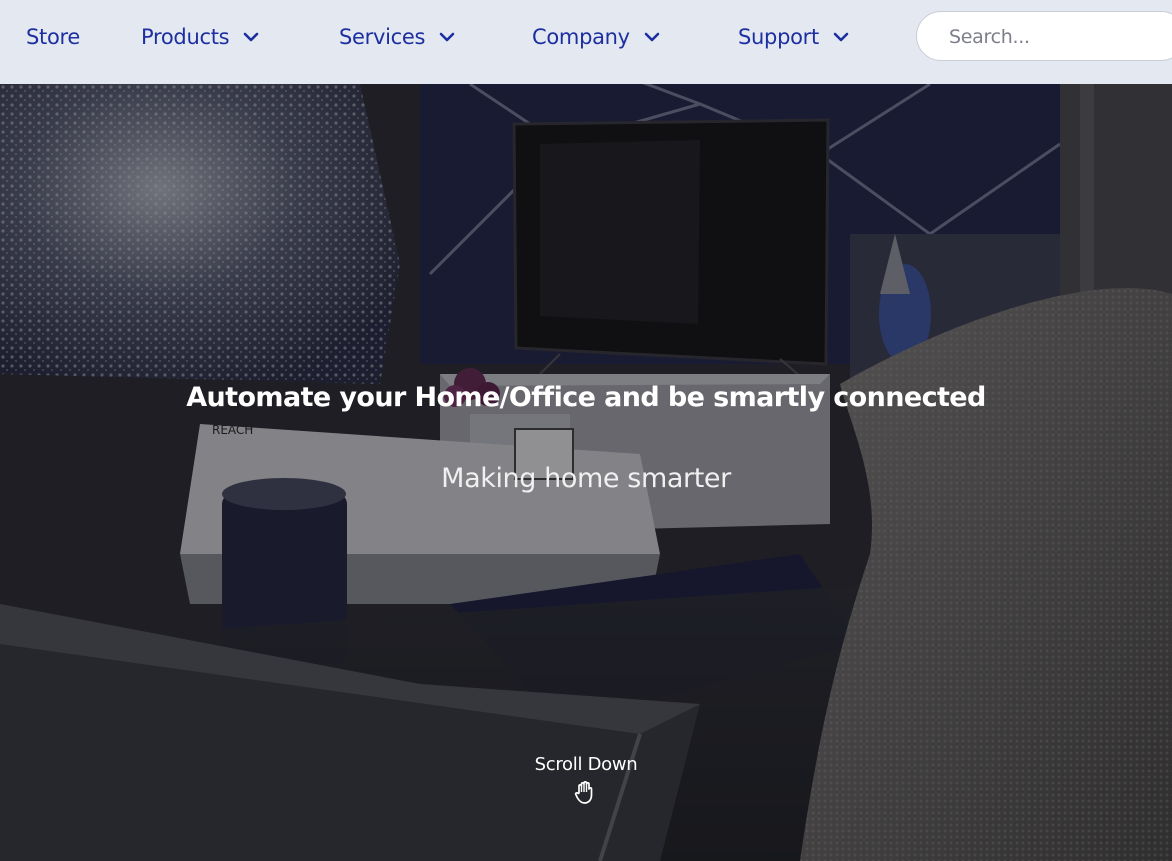 The width and height of the screenshot is (1172, 861). What do you see at coordinates (586, 478) in the screenshot?
I see `hero-subtitle: Making home smarter` at bounding box center [586, 478].